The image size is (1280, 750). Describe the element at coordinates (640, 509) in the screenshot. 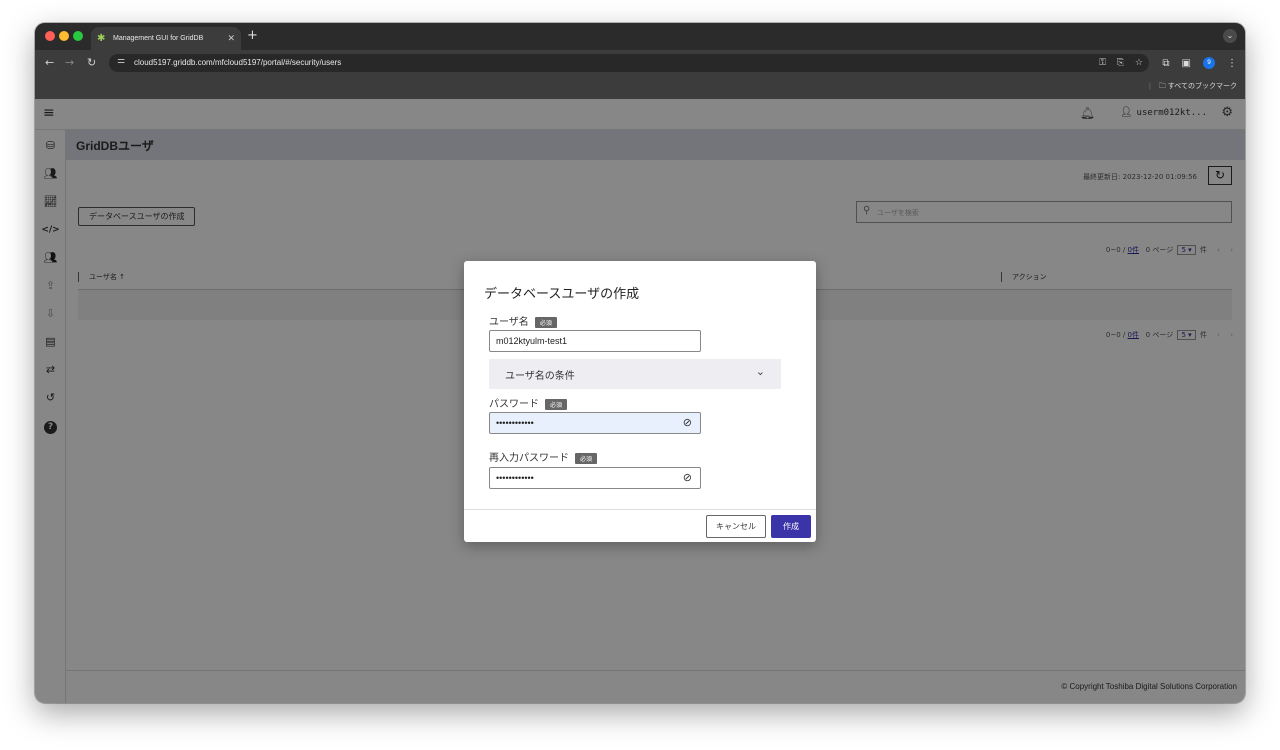

I see `dialog-divider` at that location.